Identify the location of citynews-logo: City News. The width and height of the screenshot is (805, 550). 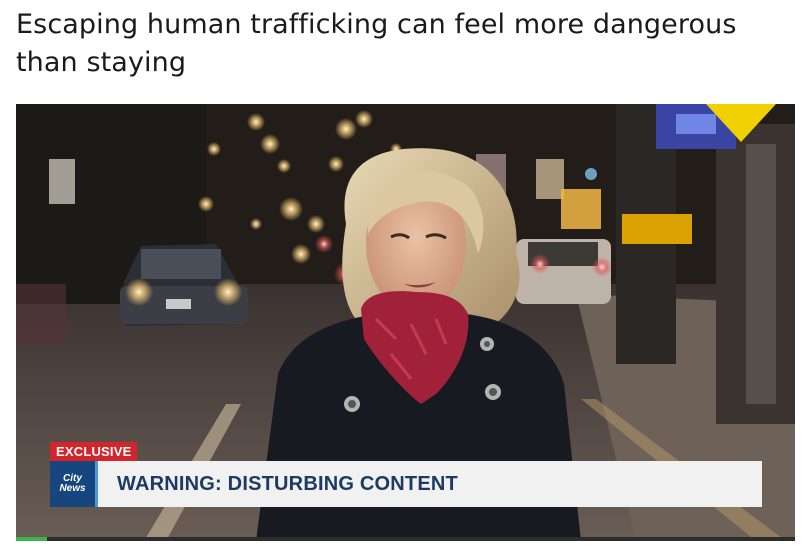
(74, 484).